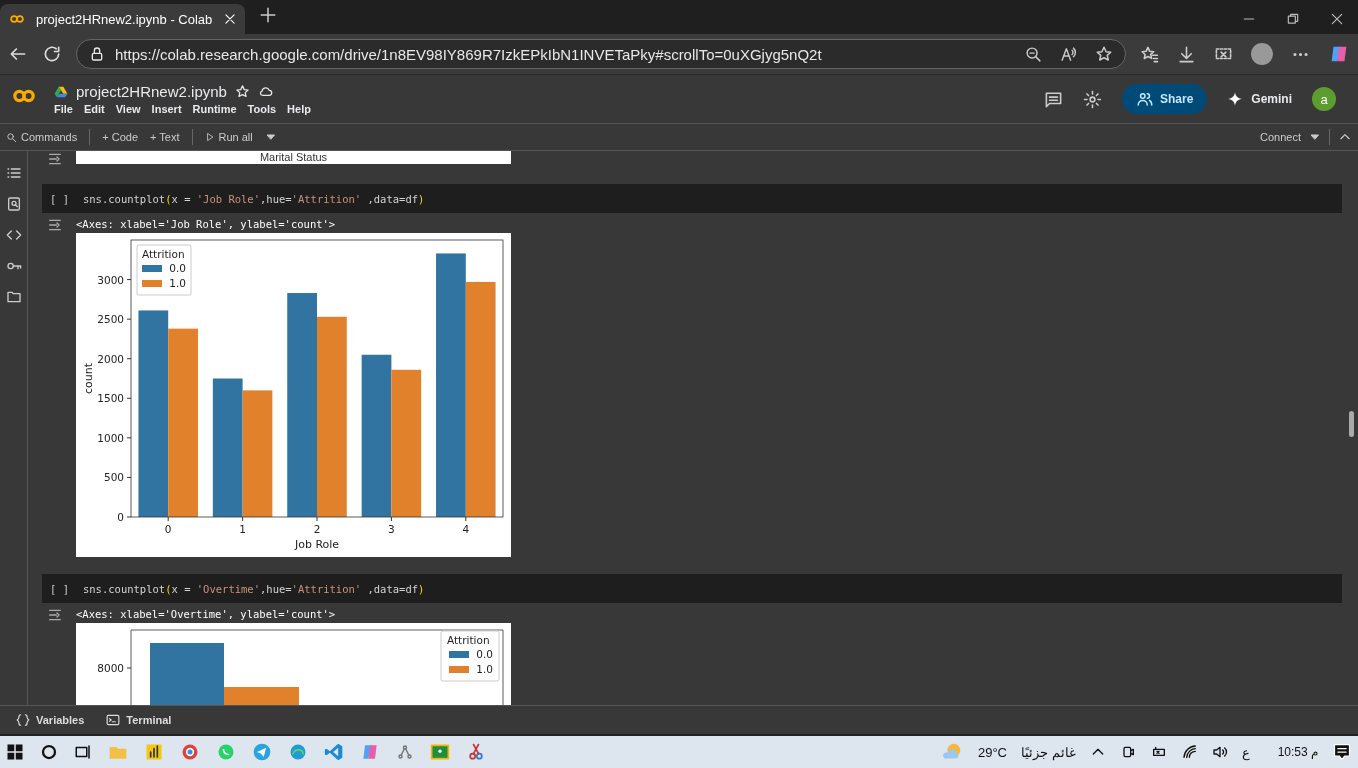 This screenshot has width=1358, height=768. I want to click on notification-icon, so click(1342, 752).